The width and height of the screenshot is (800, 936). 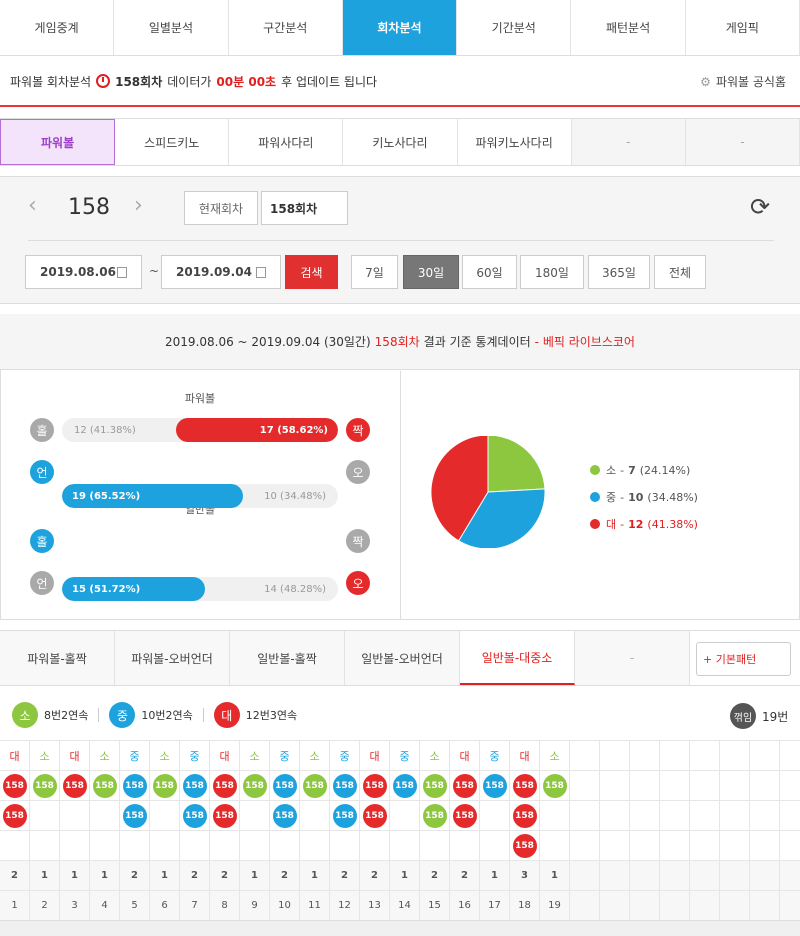 I want to click on game-tab-3: 키노사다리, so click(x=400, y=142).